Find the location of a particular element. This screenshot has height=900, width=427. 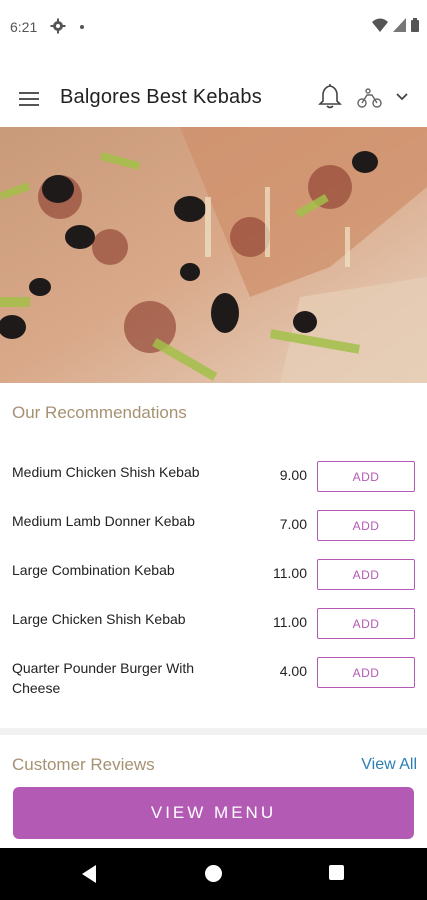

section-divider is located at coordinates (213, 731).